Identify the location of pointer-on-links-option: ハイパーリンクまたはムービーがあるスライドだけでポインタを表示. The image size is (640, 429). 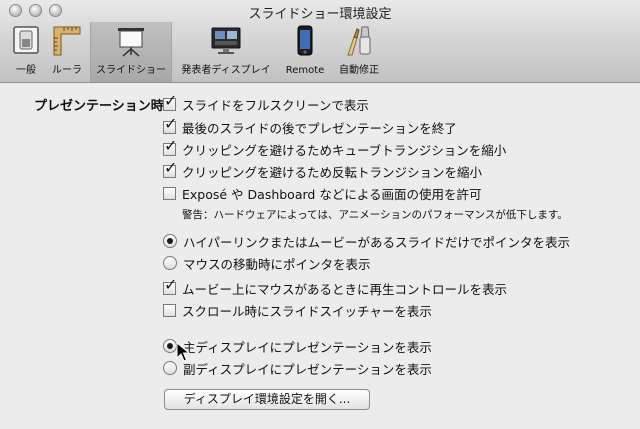
(366, 241).